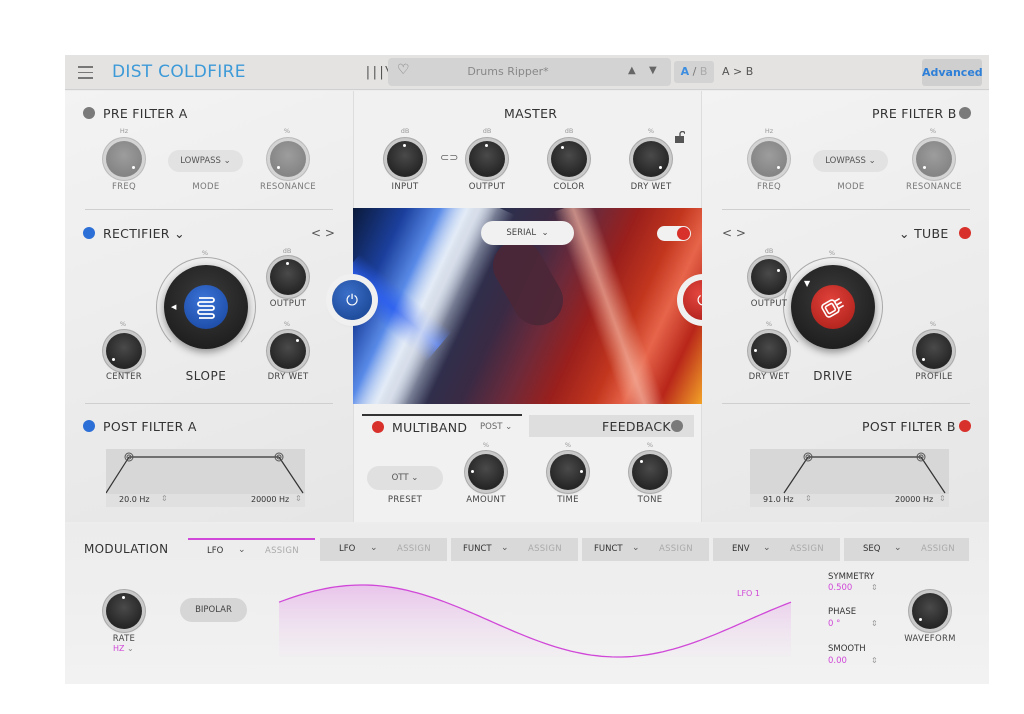 This screenshot has height=714, width=1024. I want to click on pre-filter-b-freq-knob, so click(769, 159).